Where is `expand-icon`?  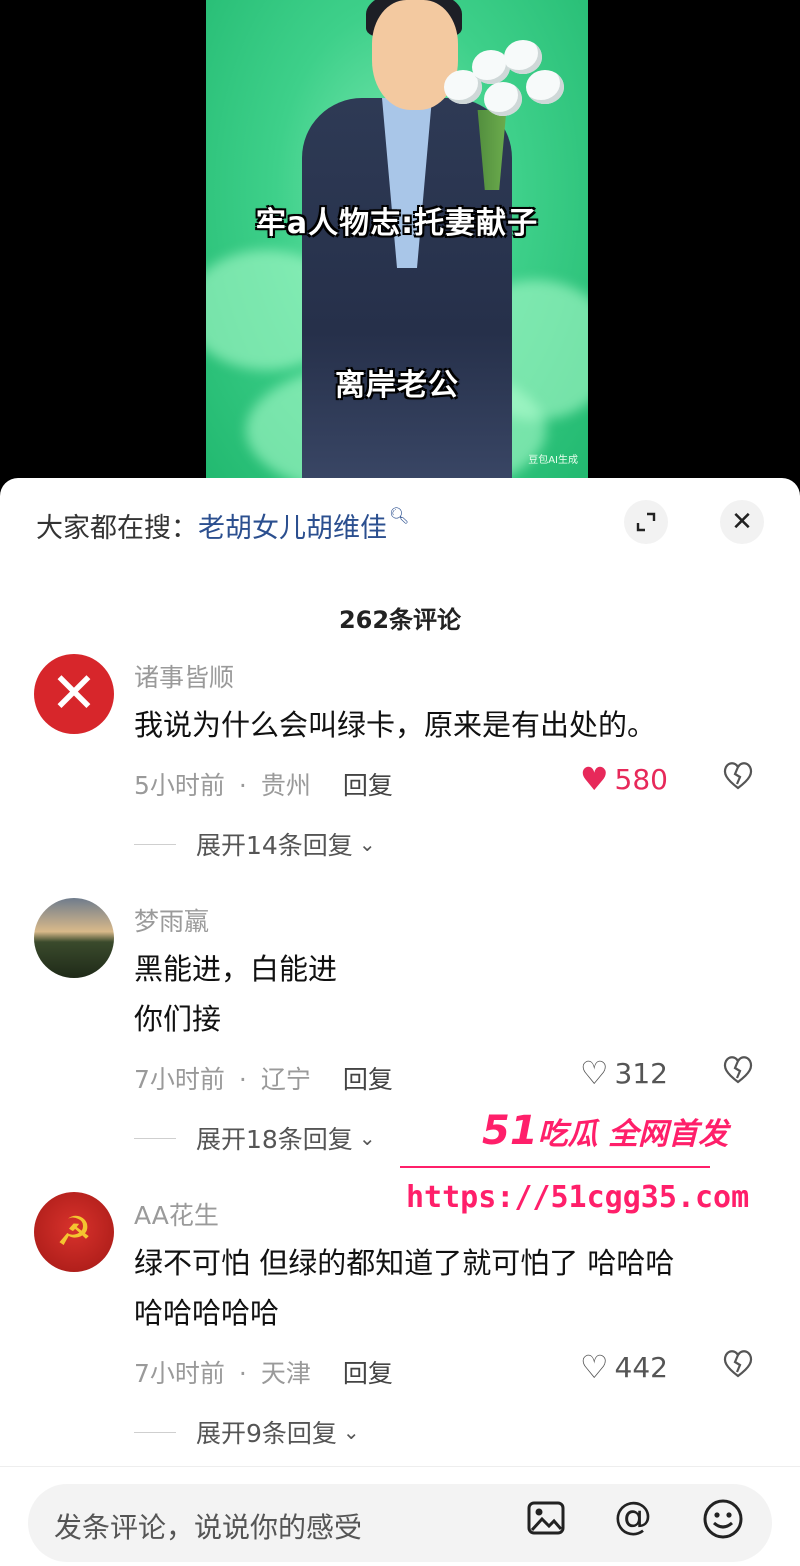
expand-icon is located at coordinates (646, 522).